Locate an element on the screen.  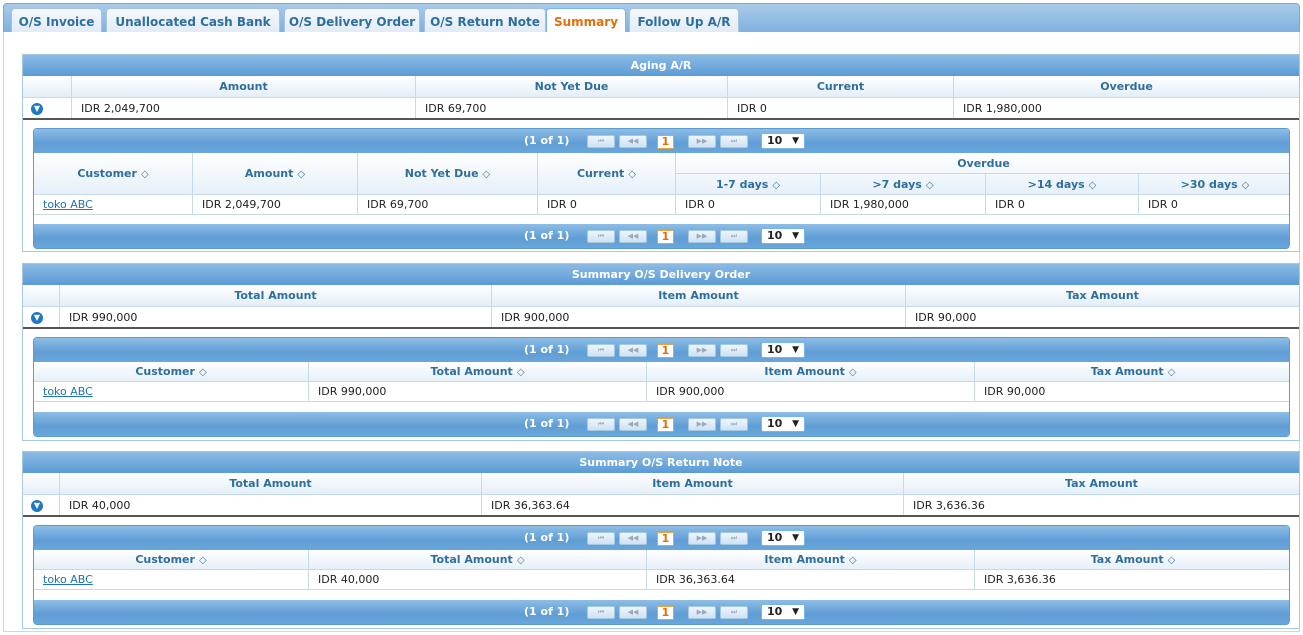
return-header-tax: Tax Amount is located at coordinates (1101, 483).